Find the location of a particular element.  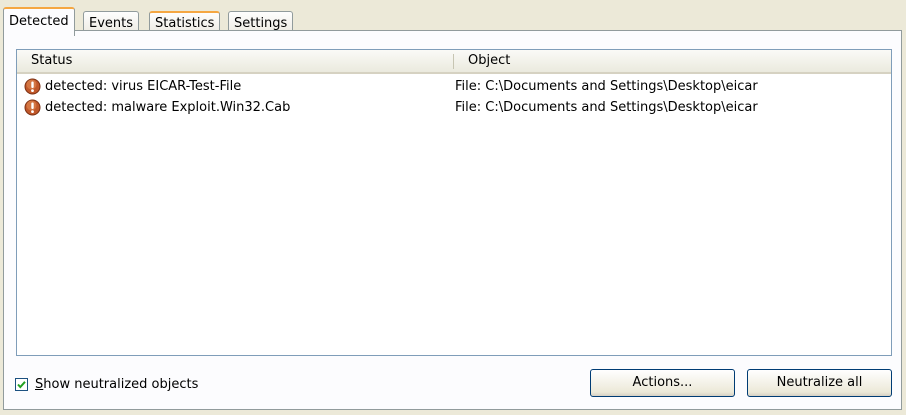

checkmark-icon is located at coordinates (21, 385).